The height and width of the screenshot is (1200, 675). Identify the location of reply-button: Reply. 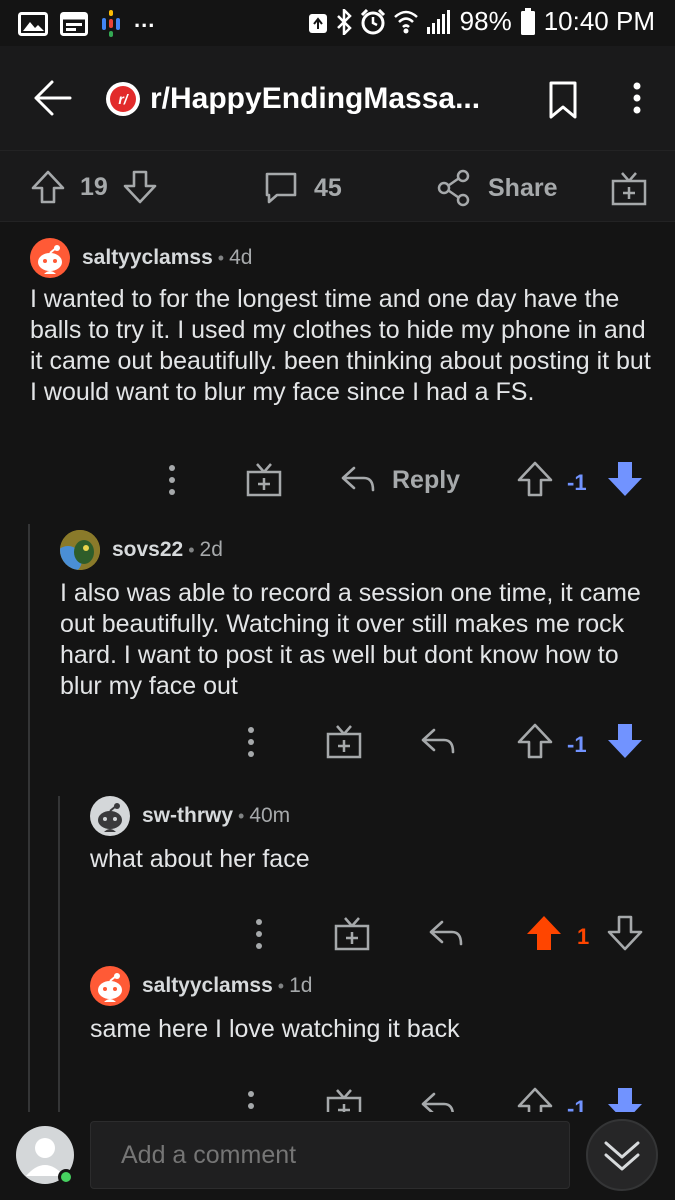
(405, 480).